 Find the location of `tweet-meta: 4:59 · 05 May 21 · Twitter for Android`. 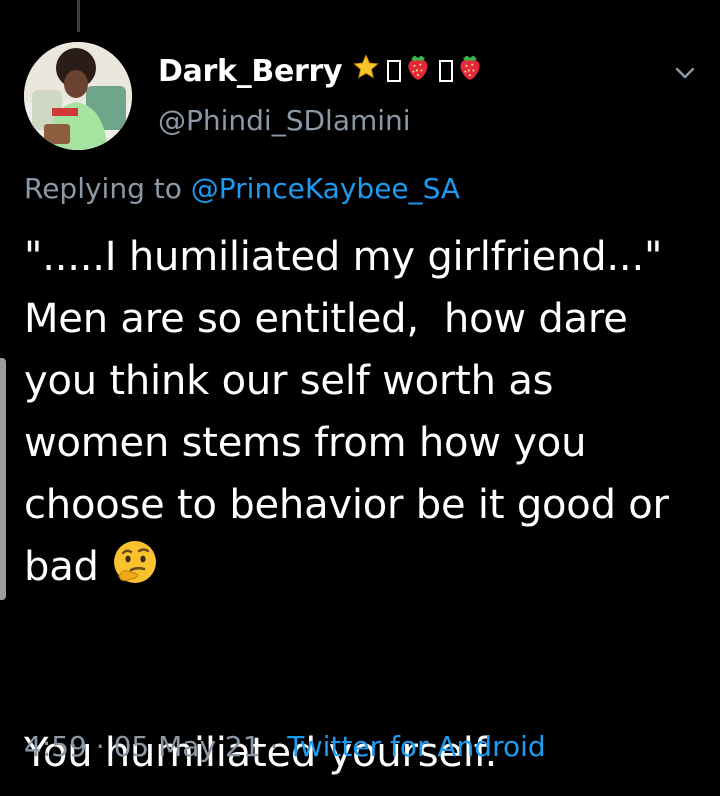

tweet-meta: 4:59 · 05 May 21 · Twitter for Android is located at coordinates (285, 746).